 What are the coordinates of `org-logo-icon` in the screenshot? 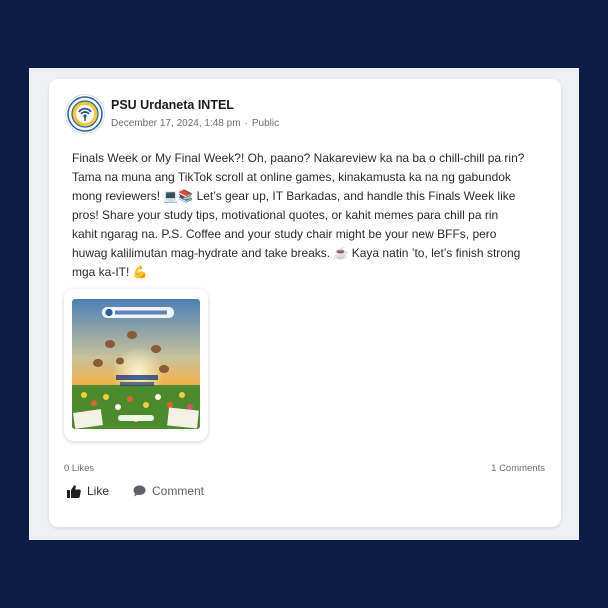 It's located at (85, 114).